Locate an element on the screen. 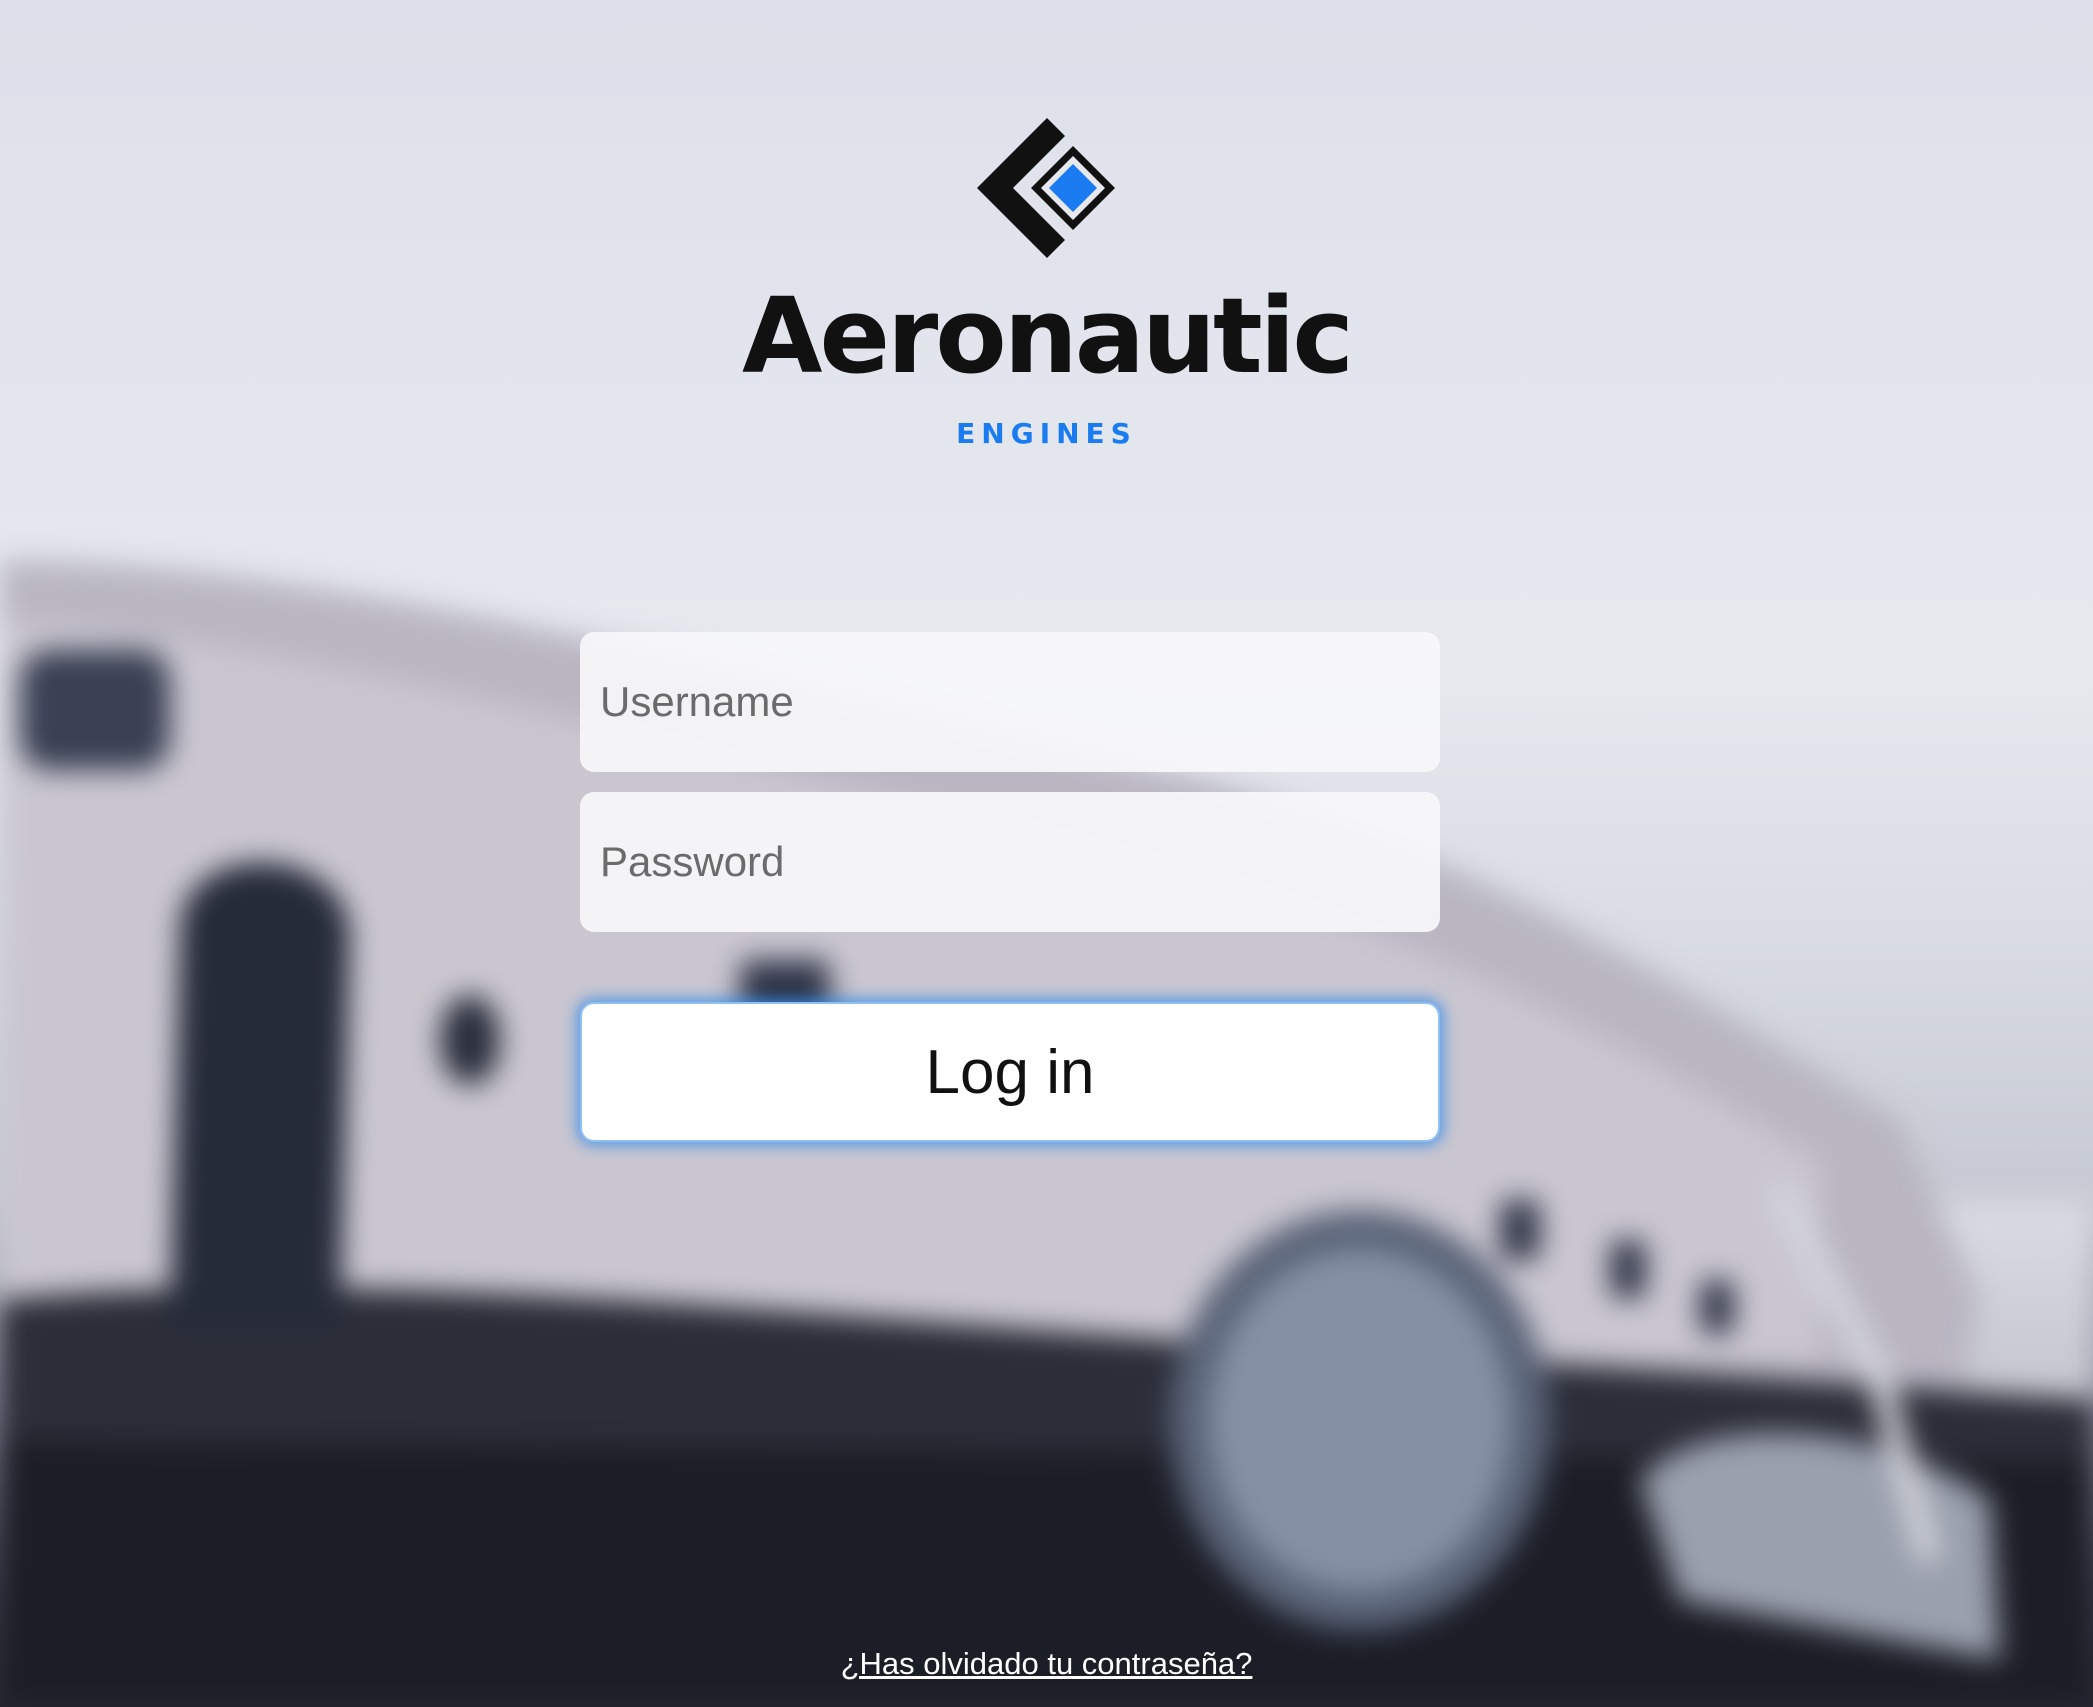  password-input is located at coordinates (1010, 862).